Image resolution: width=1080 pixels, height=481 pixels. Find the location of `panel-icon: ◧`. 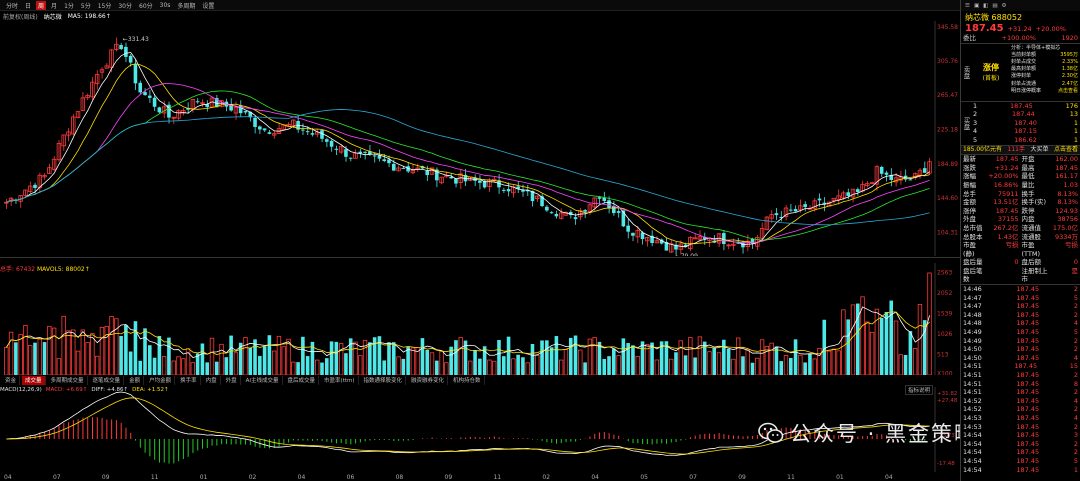

panel-icon: ◧ is located at coordinates (985, 6).